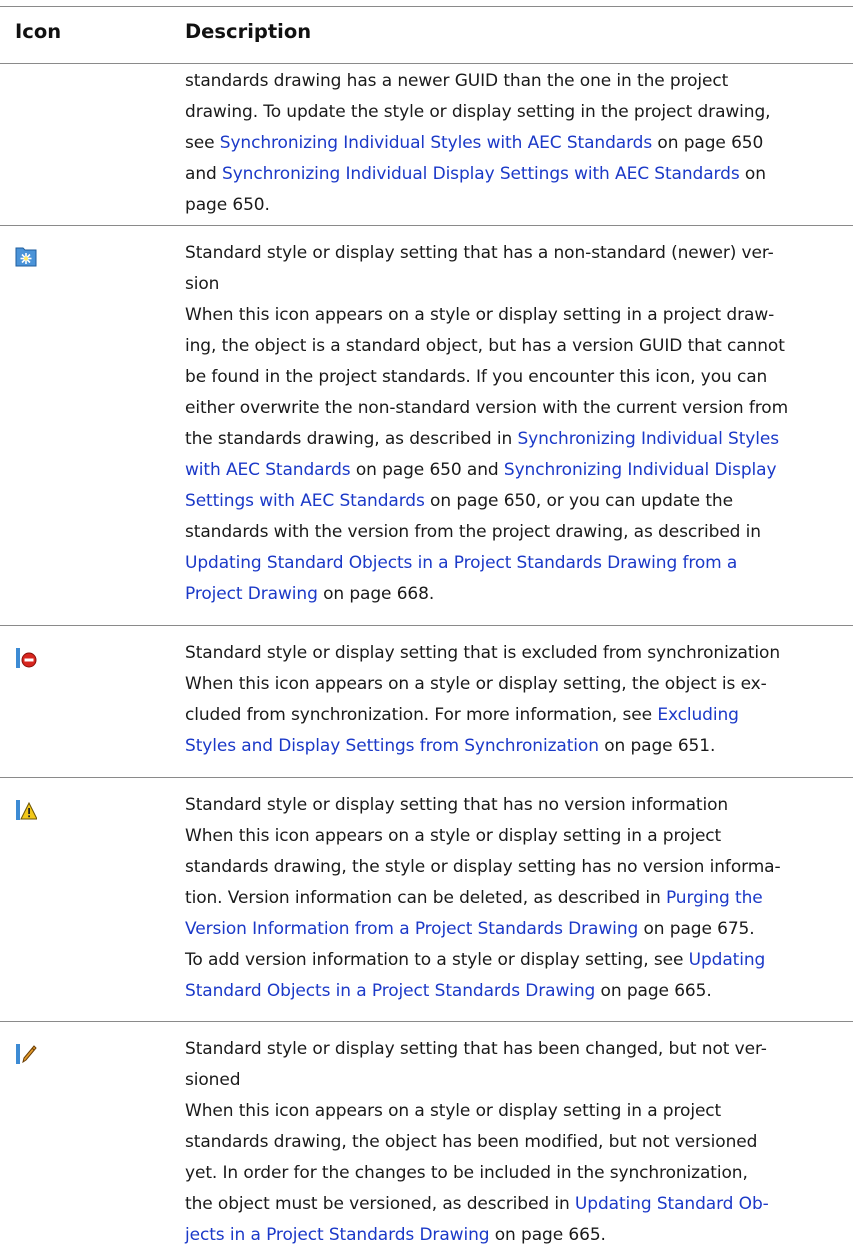 The height and width of the screenshot is (1251, 853). I want to click on description-text: page 650., so click(227, 205).